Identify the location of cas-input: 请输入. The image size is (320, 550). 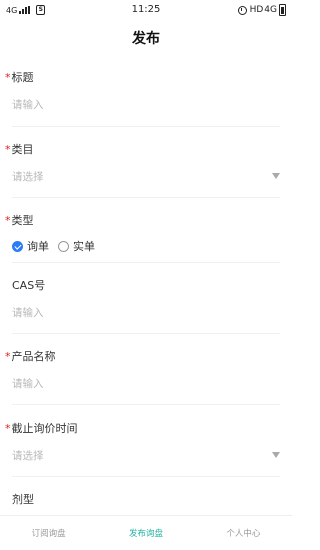
(132, 312).